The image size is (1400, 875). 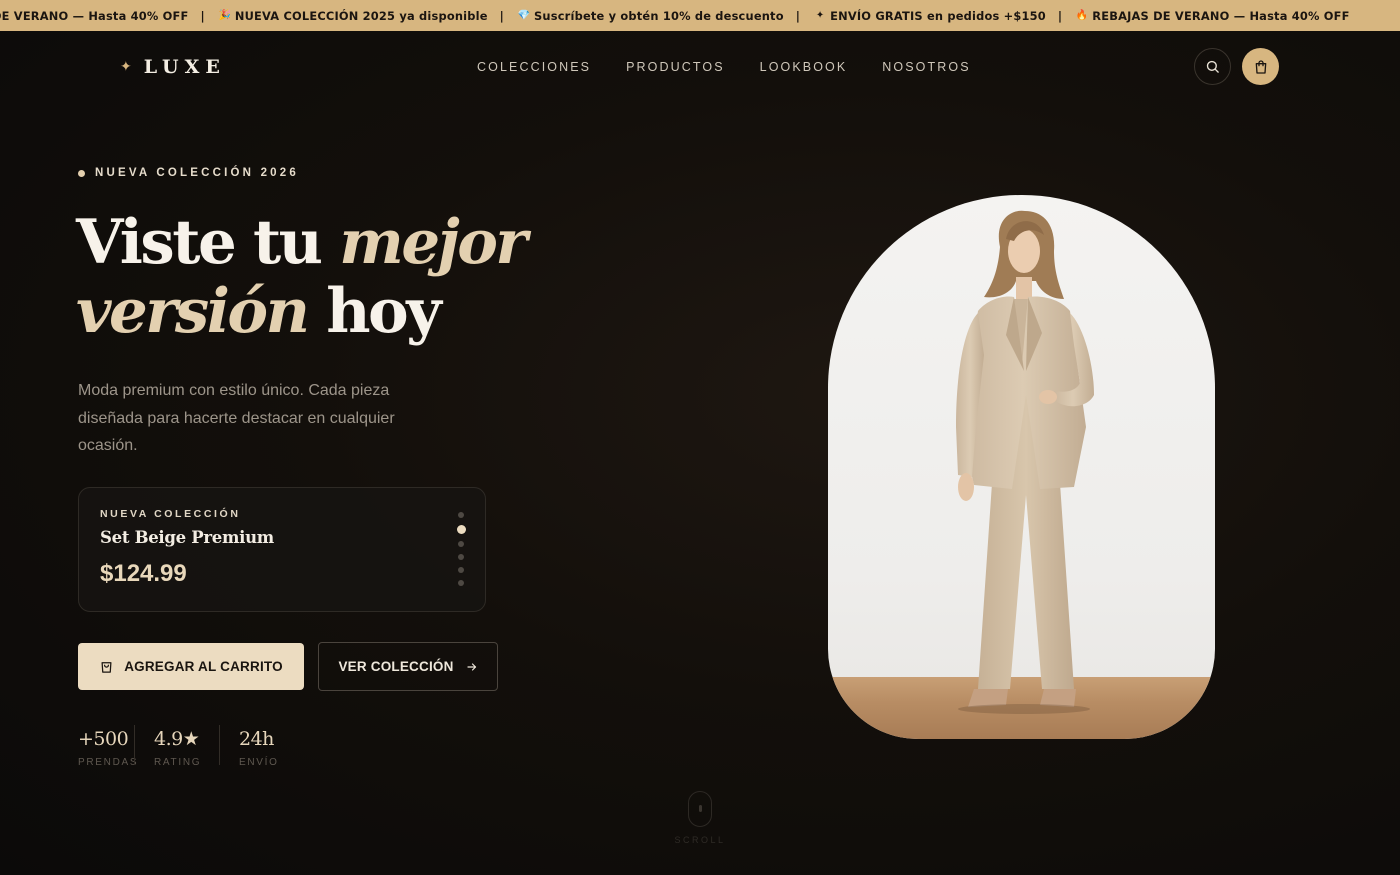 I want to click on hero-stats: +500 PRENDAS 4.9★ RATING 24h ENVÍO, so click(x=188, y=748).